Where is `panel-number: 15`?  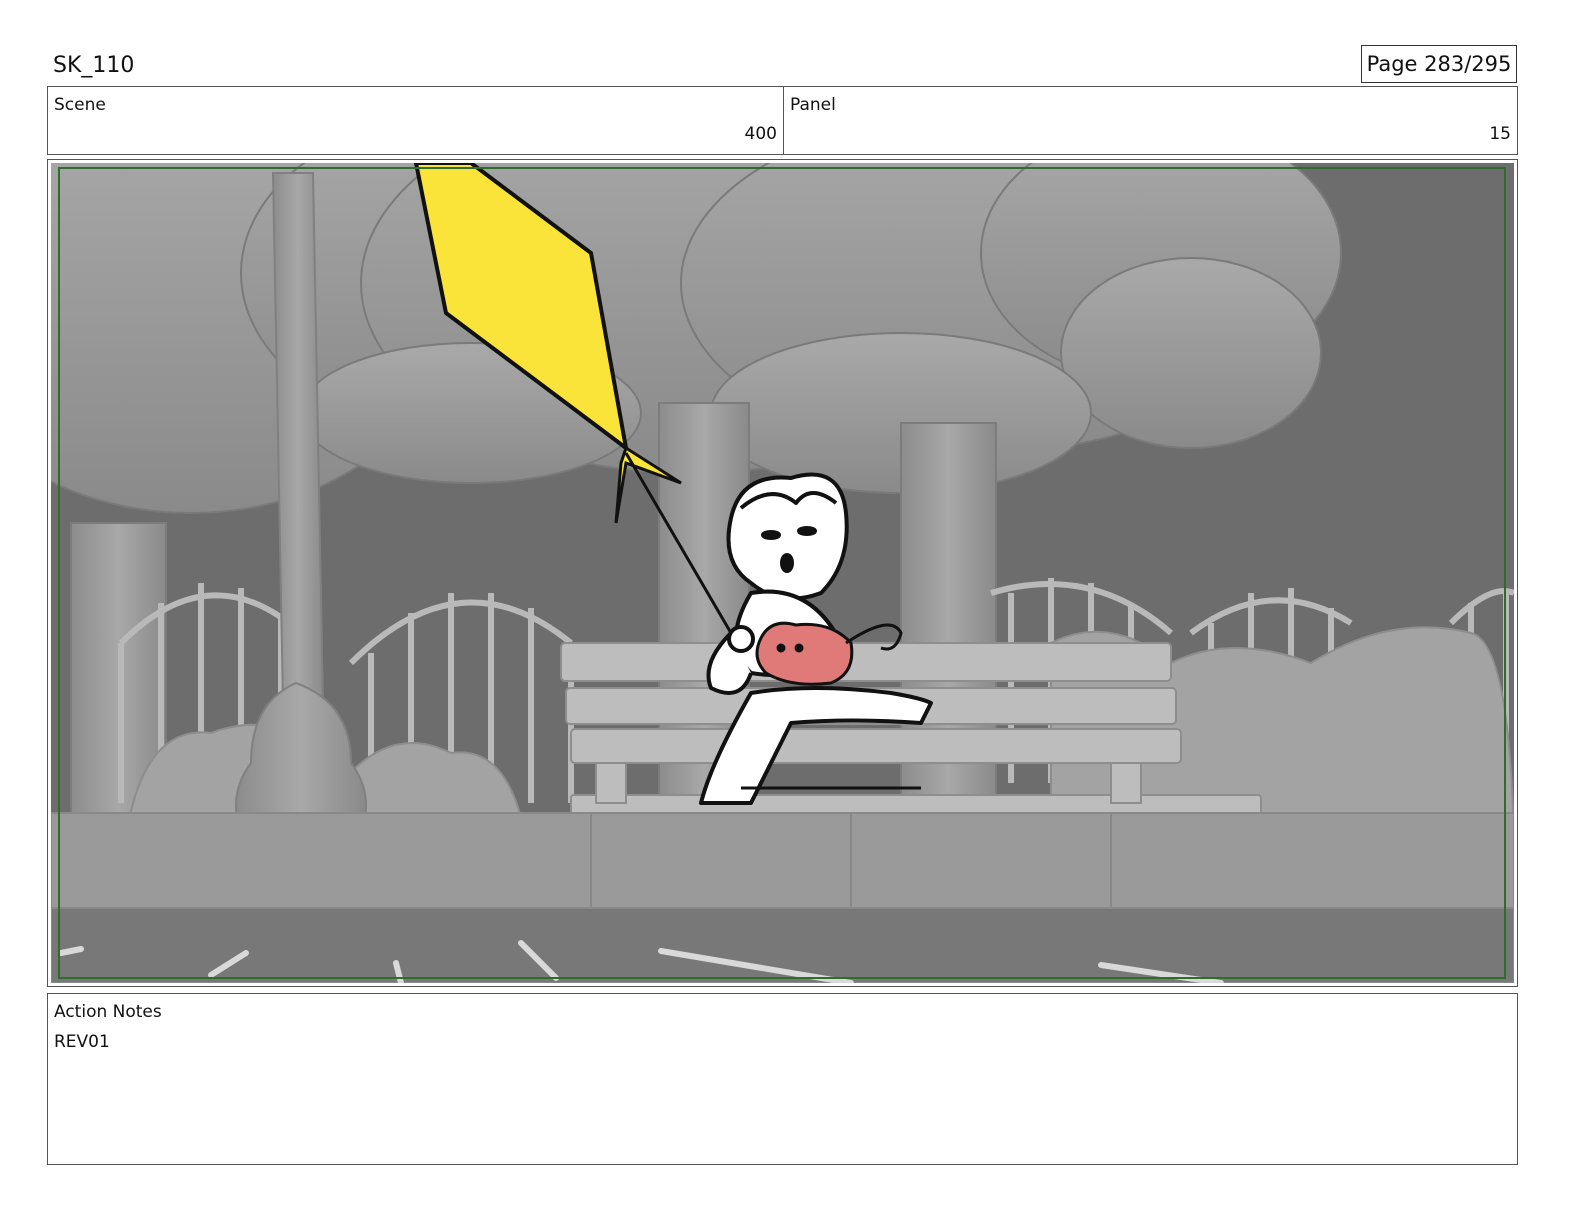
panel-number: 15 is located at coordinates (1500, 134).